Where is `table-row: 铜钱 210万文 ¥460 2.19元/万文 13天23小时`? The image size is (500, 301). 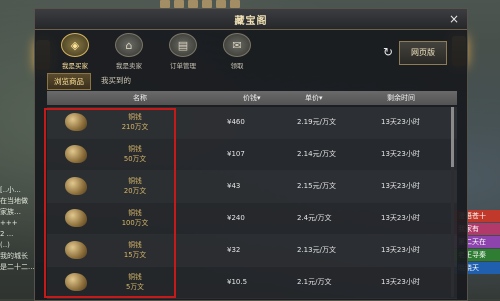 table-row: 铜钱 210万文 ¥460 2.19元/万文 13天23小时 is located at coordinates (252, 123).